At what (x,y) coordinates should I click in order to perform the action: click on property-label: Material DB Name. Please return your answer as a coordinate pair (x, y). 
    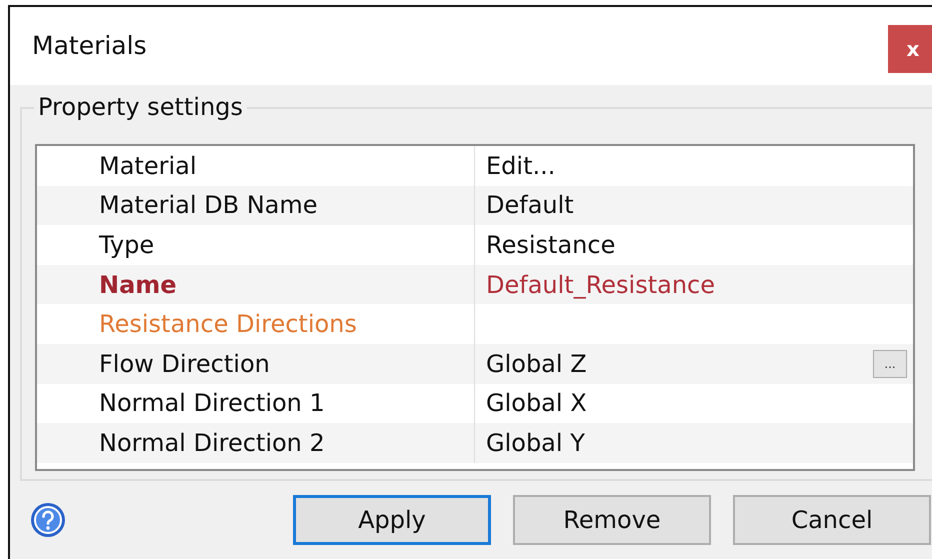
    Looking at the image, I should click on (208, 205).